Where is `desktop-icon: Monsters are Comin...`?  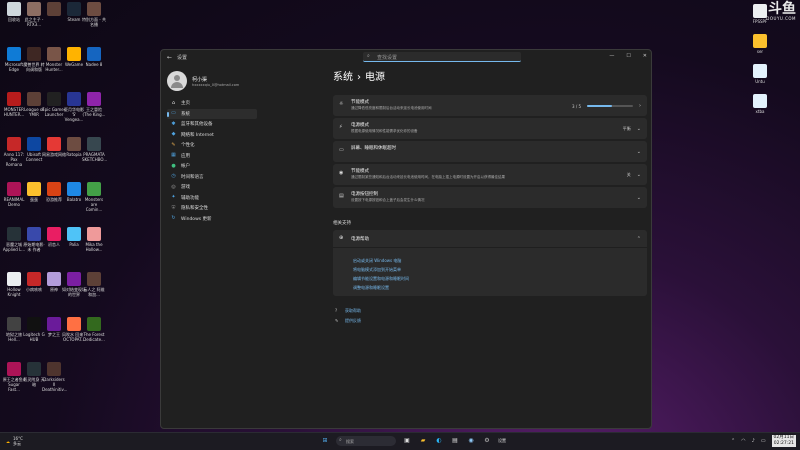
desktop-icon: Monsters are Comin... is located at coordinates (94, 197).